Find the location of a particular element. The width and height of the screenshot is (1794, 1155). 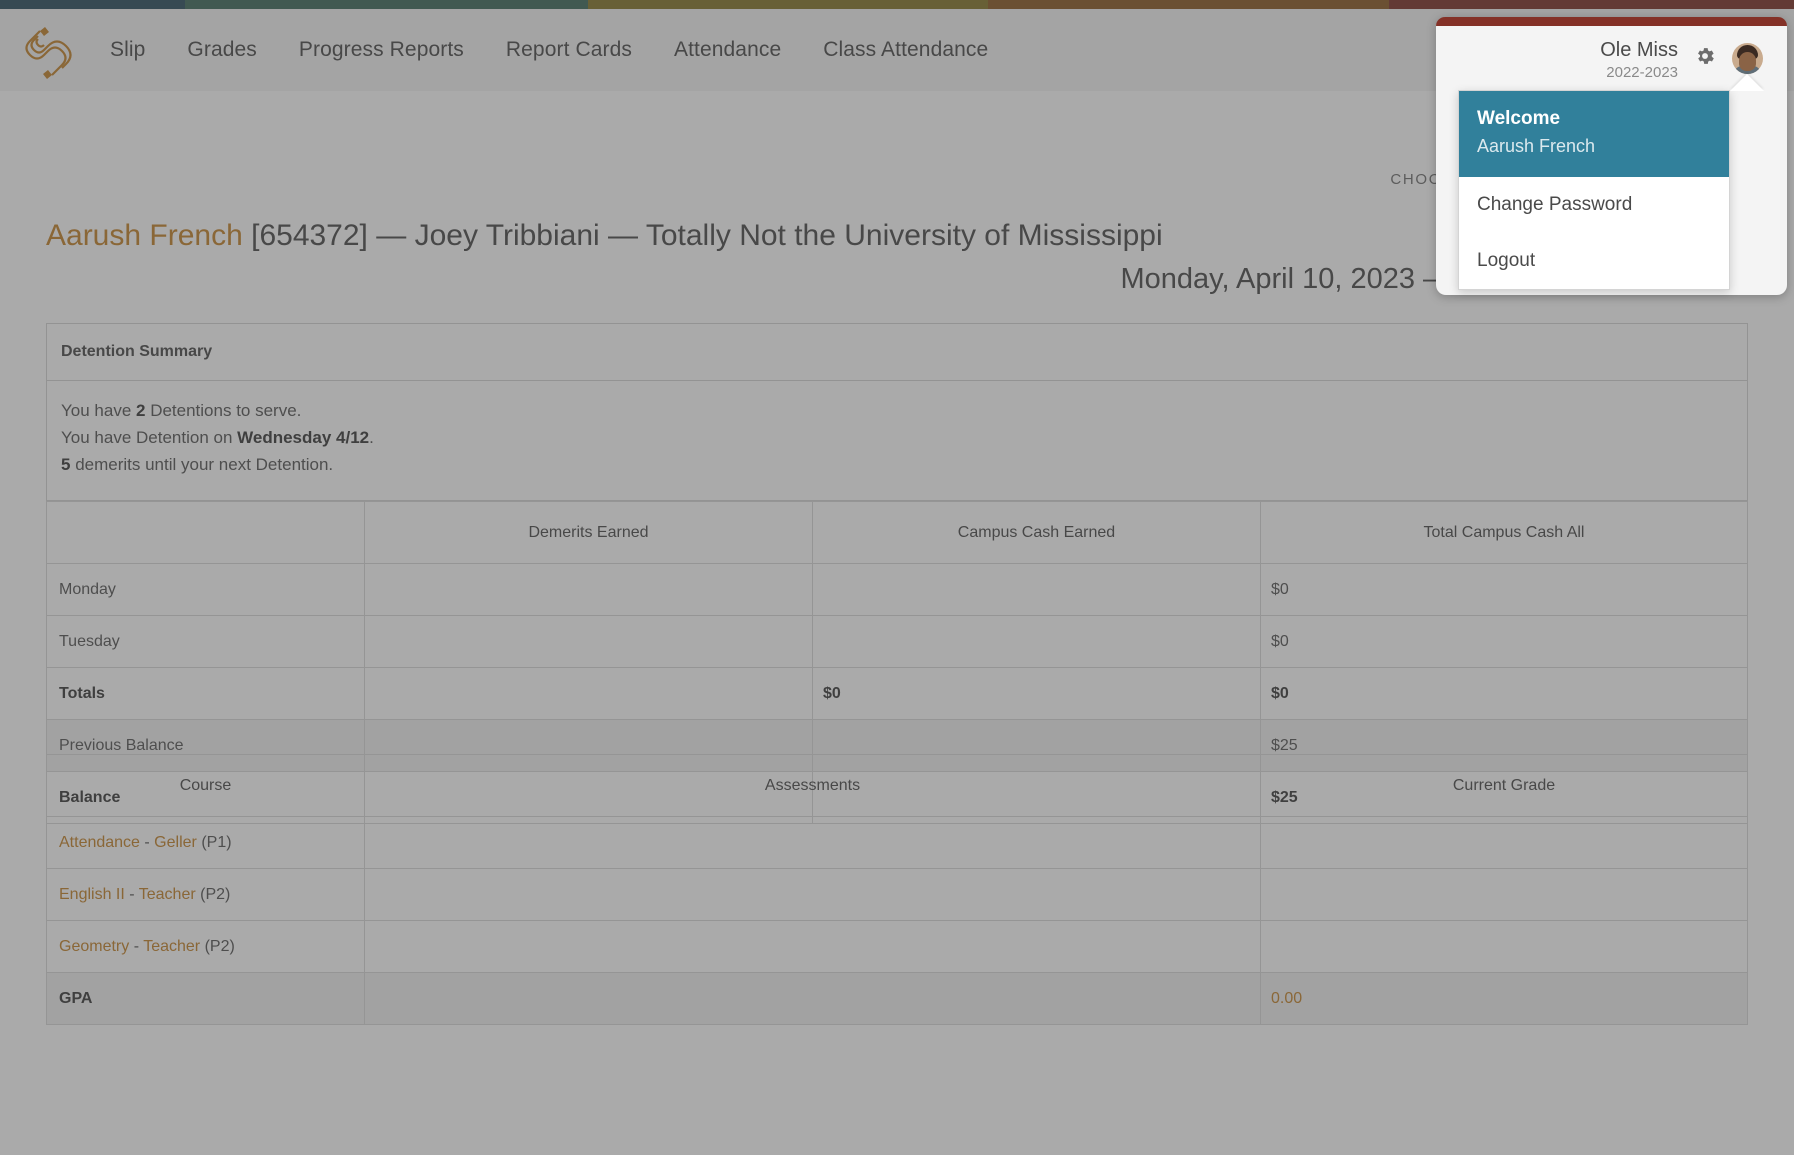

welcome-user-name: Aarush French is located at coordinates (1536, 146).